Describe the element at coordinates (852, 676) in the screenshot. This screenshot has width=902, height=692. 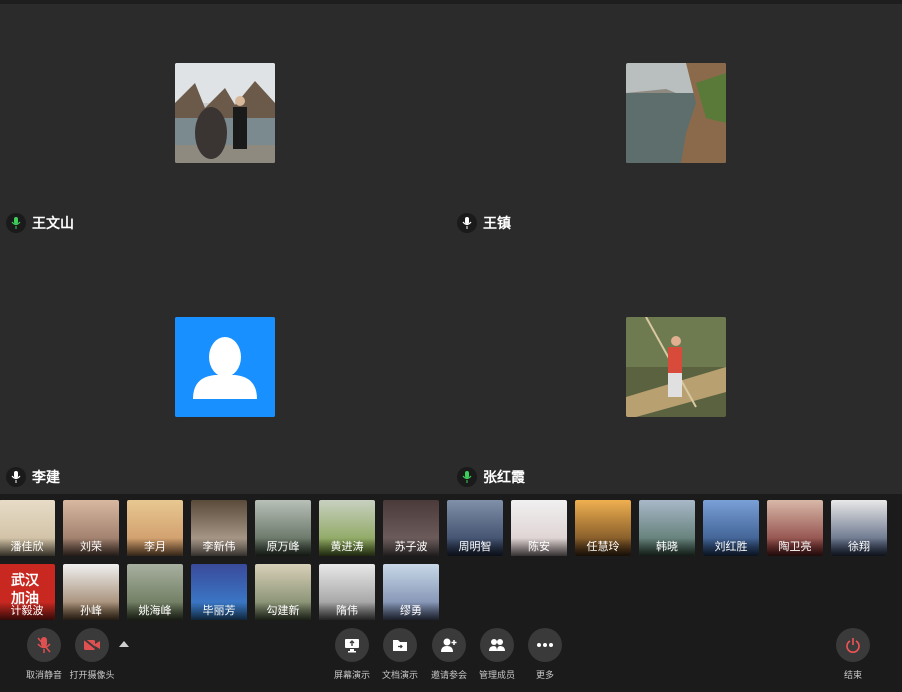
I see `end-label: 结束` at that location.